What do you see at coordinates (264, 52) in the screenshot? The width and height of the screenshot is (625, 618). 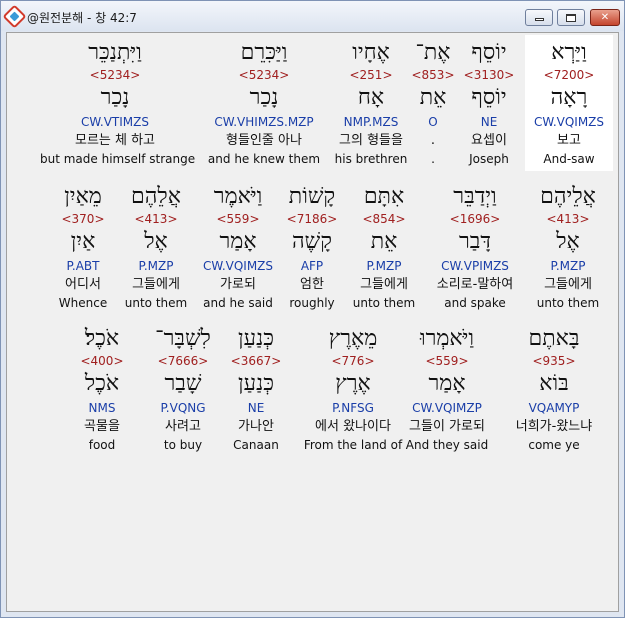 I see `hebrew-word: וַיַּכִּרֵם` at bounding box center [264, 52].